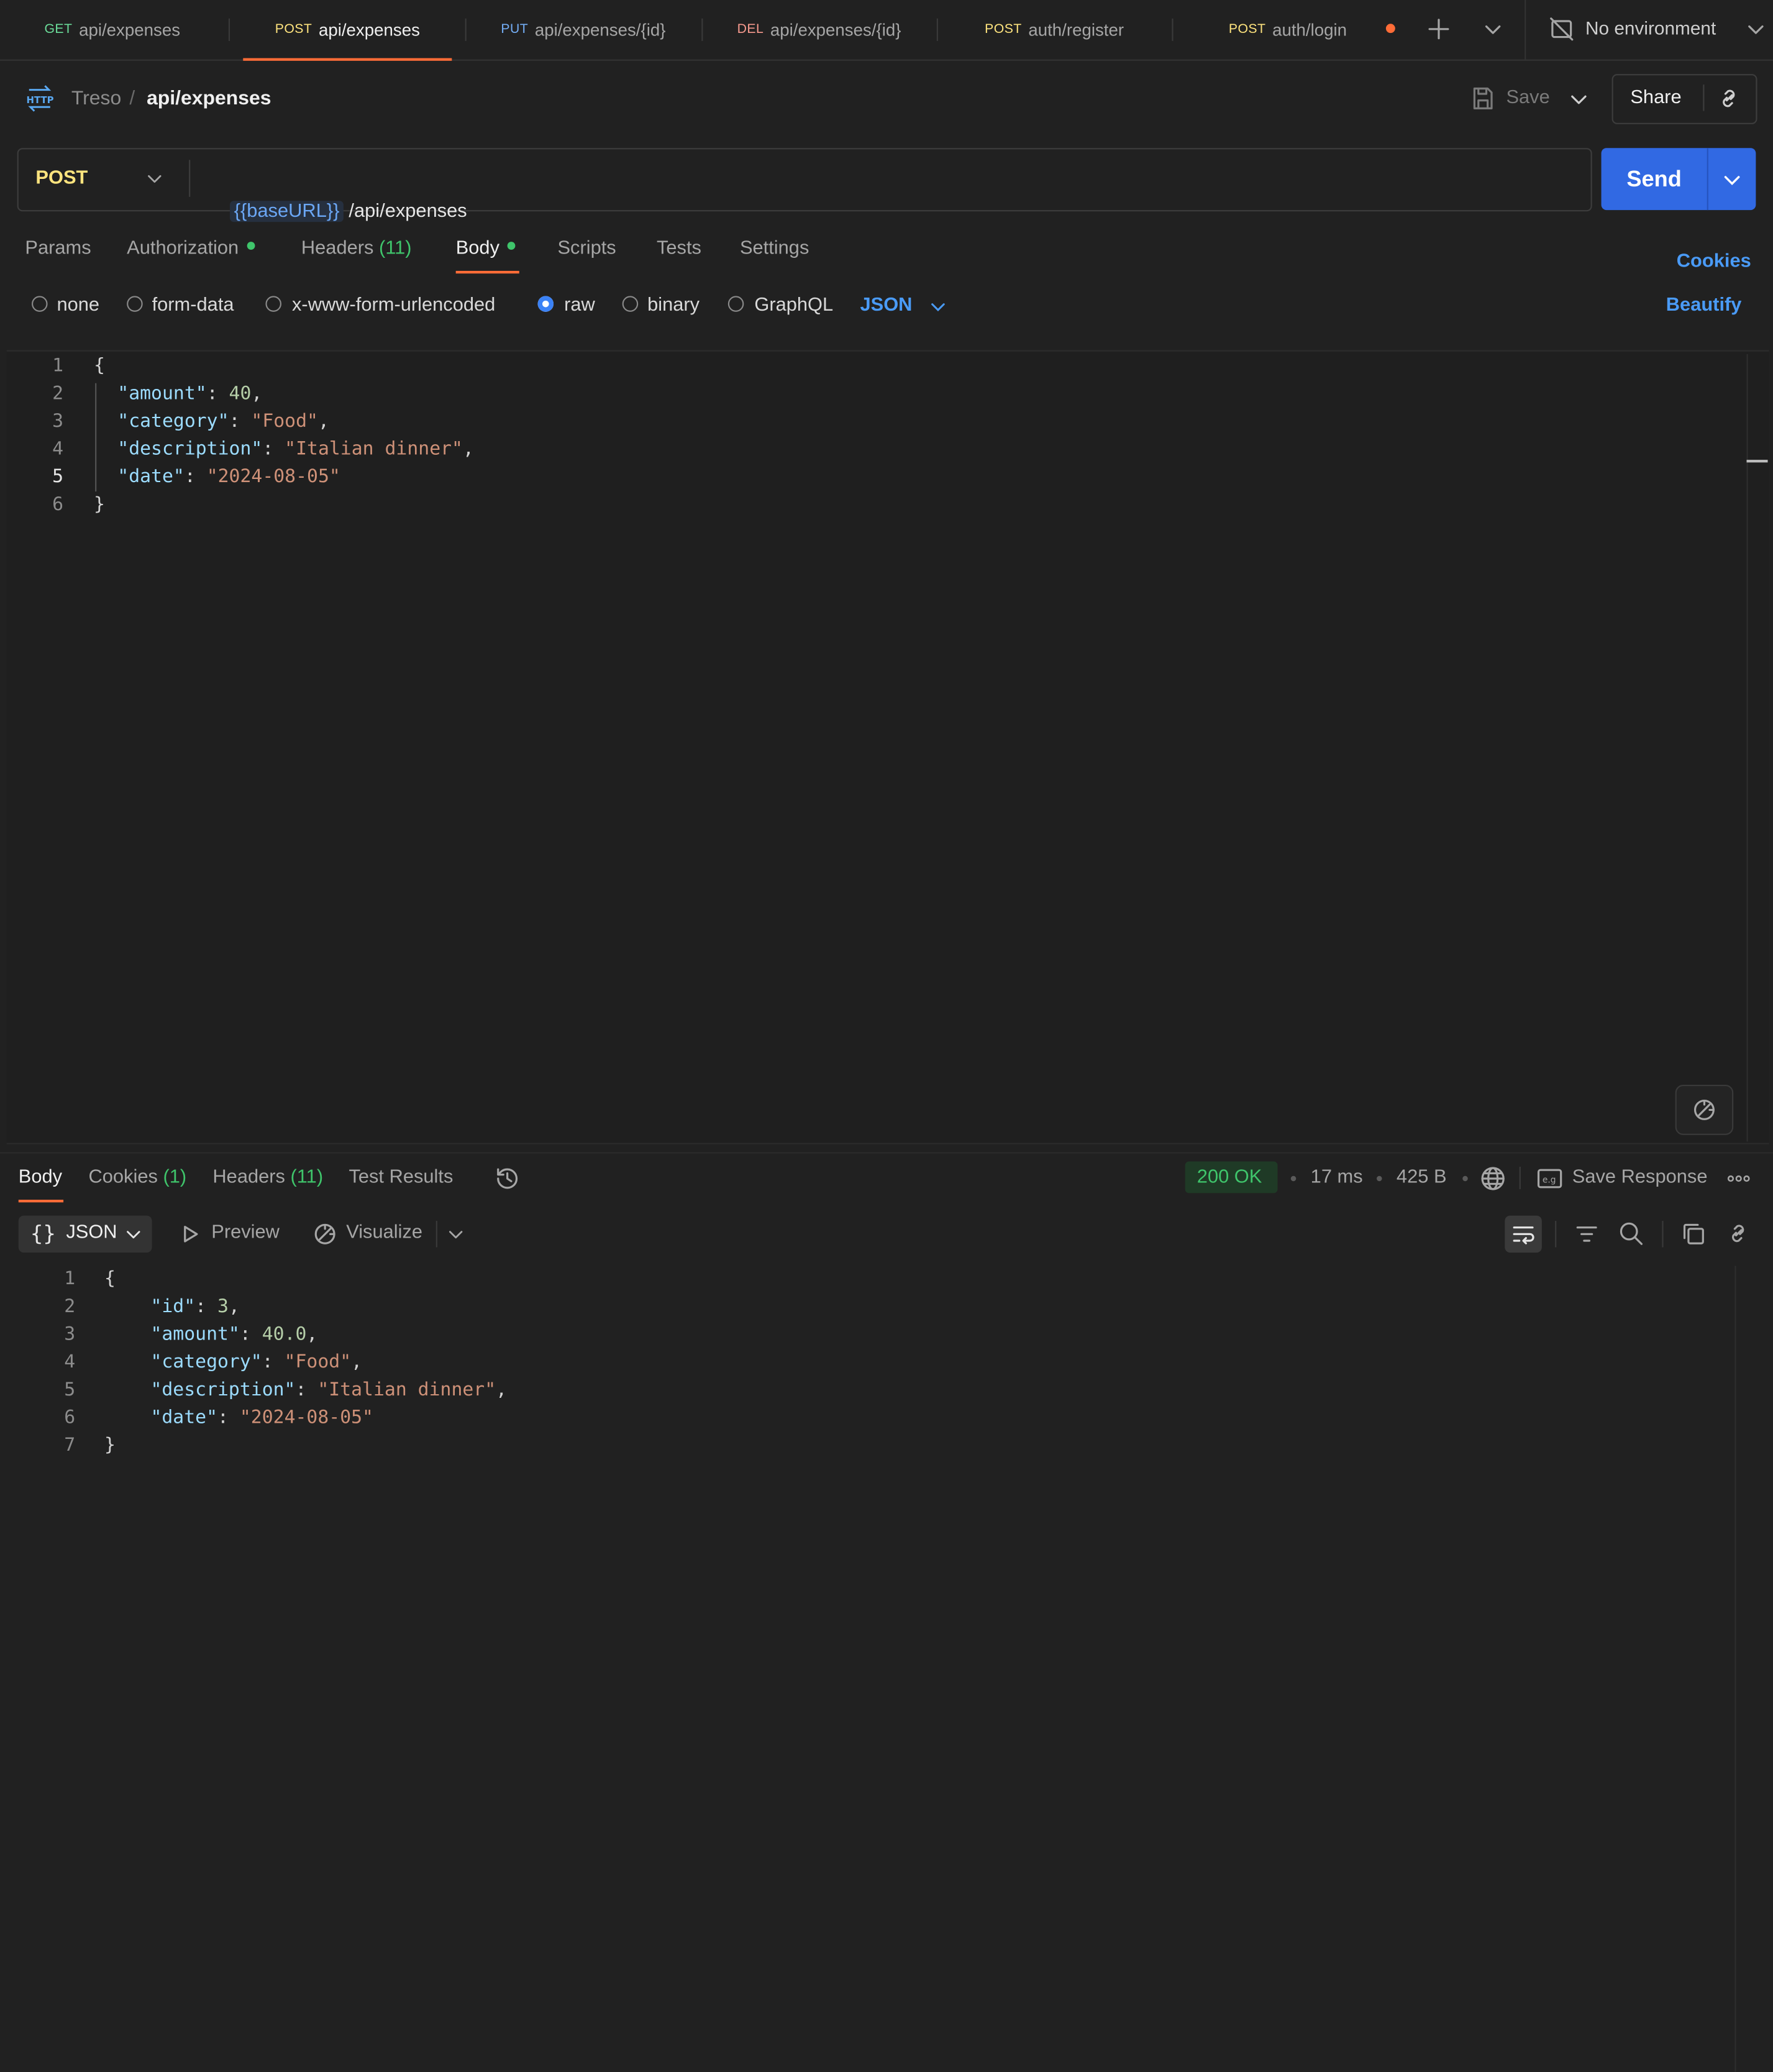 This screenshot has width=1773, height=2072. What do you see at coordinates (1757, 462) in the screenshot?
I see `editor-minimap-marker` at bounding box center [1757, 462].